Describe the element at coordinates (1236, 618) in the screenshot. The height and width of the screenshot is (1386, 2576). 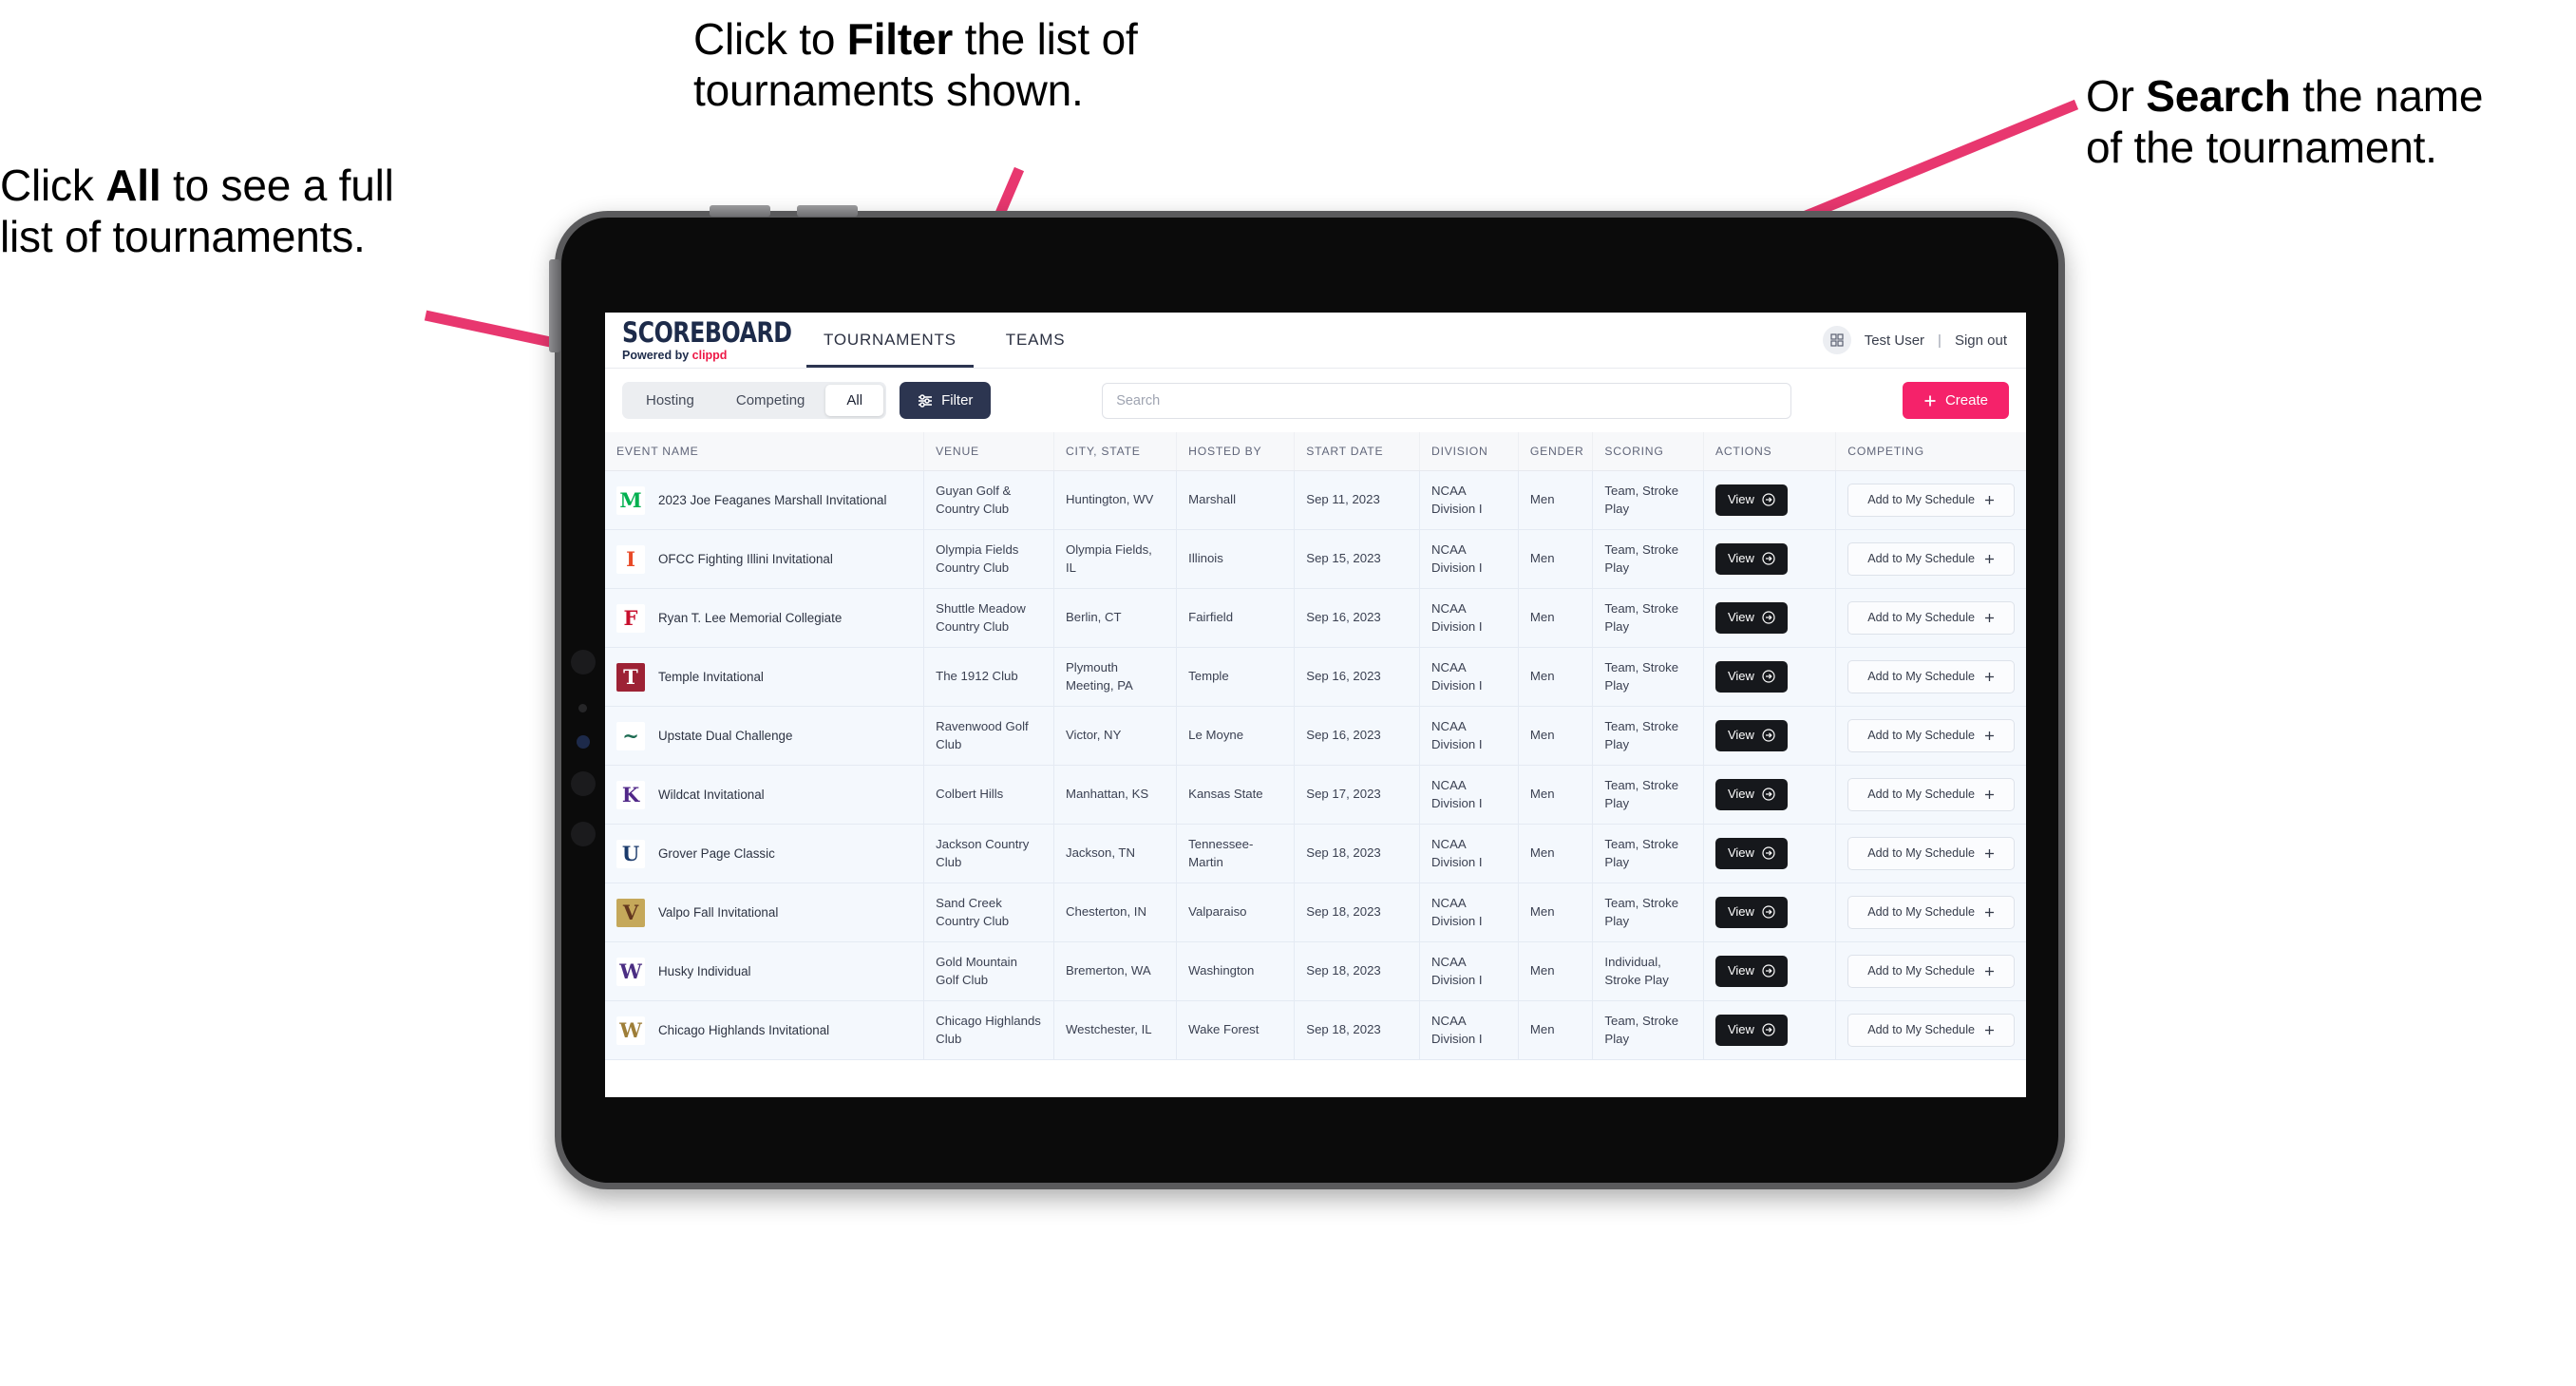
I see `cell-hosted-by: Fairfield` at that location.